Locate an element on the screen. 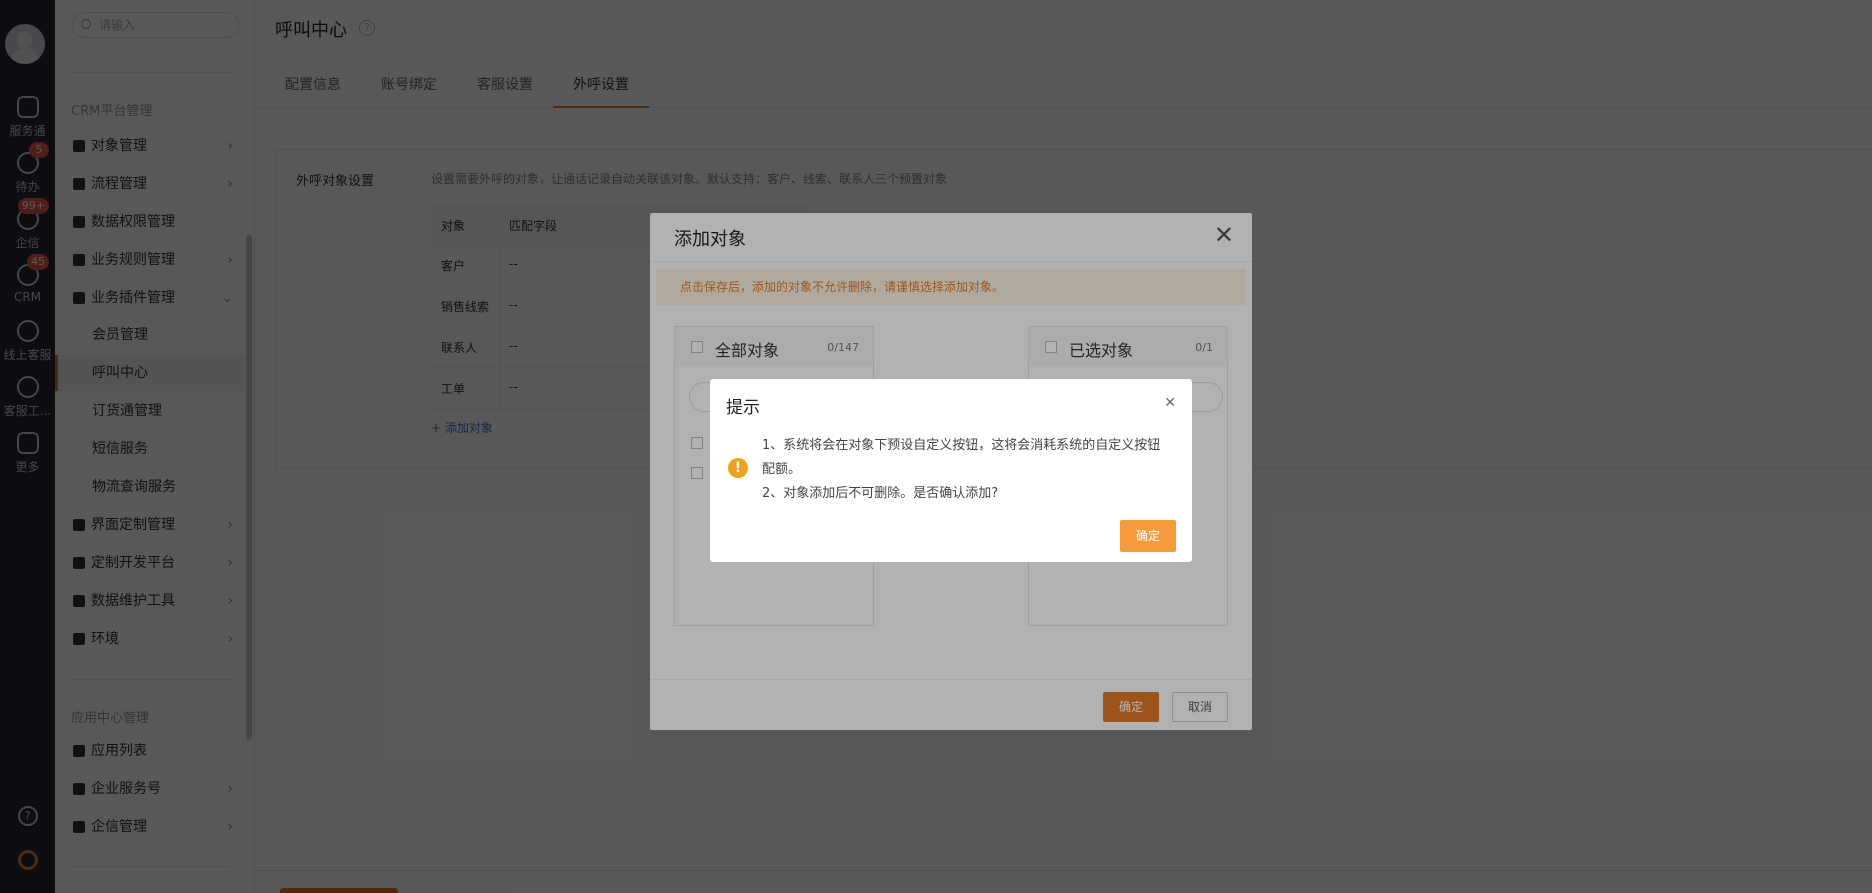  message-line: 2、对象添加后不可删除。是否确认添加? is located at coordinates (880, 493).